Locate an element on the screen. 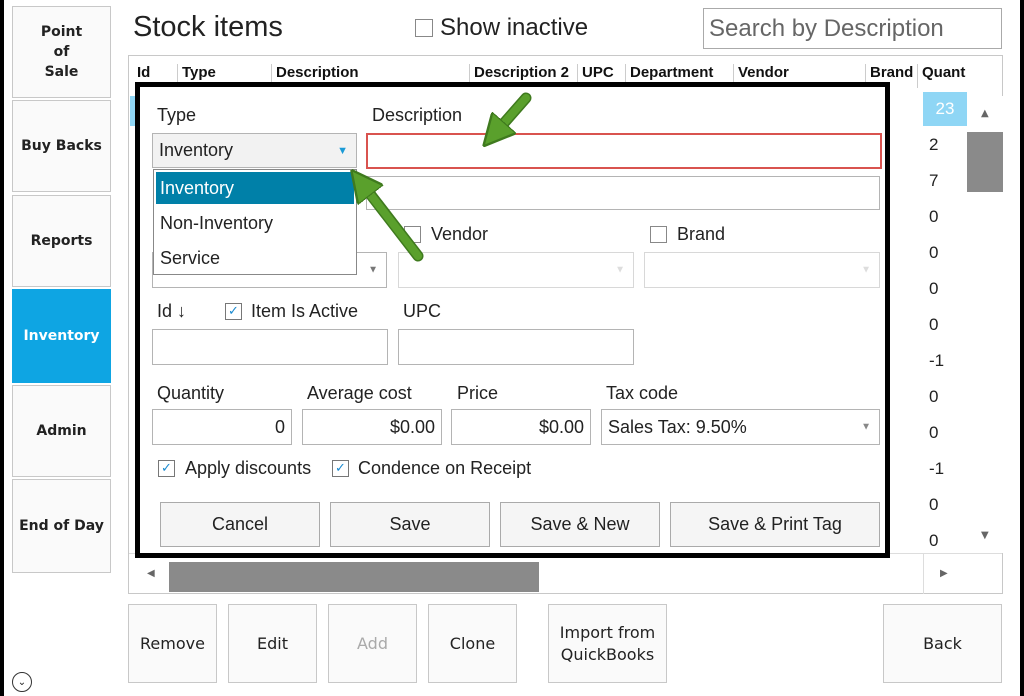 This screenshot has width=1024, height=696. import-quickbooks-button: Import from QuickBooks is located at coordinates (607, 643).